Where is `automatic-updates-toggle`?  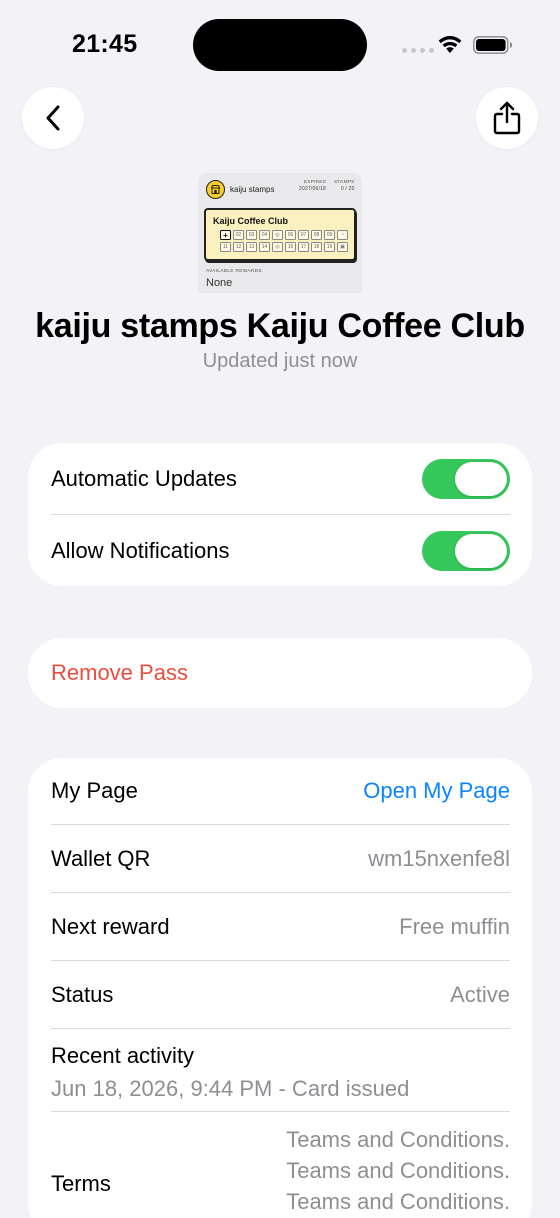 automatic-updates-toggle is located at coordinates (466, 479).